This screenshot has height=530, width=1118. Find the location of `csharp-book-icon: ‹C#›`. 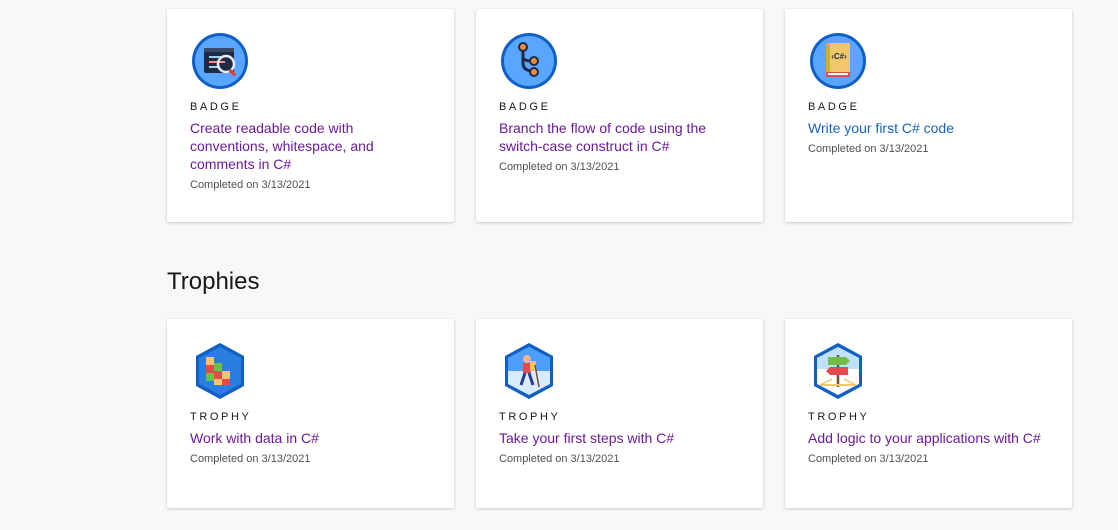

csharp-book-icon: ‹C#› is located at coordinates (838, 61).